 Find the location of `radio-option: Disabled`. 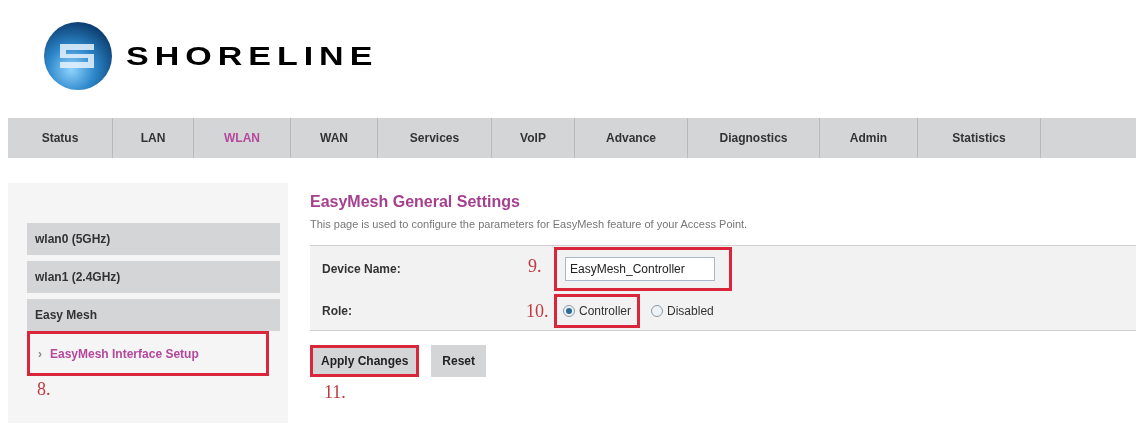

radio-option: Disabled is located at coordinates (682, 311).